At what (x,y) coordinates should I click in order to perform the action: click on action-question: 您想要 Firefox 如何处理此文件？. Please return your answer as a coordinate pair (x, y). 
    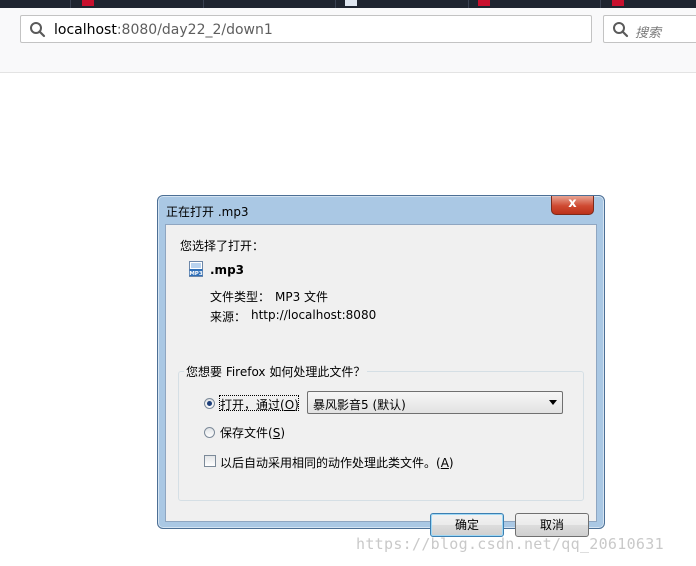
    Looking at the image, I should click on (276, 371).